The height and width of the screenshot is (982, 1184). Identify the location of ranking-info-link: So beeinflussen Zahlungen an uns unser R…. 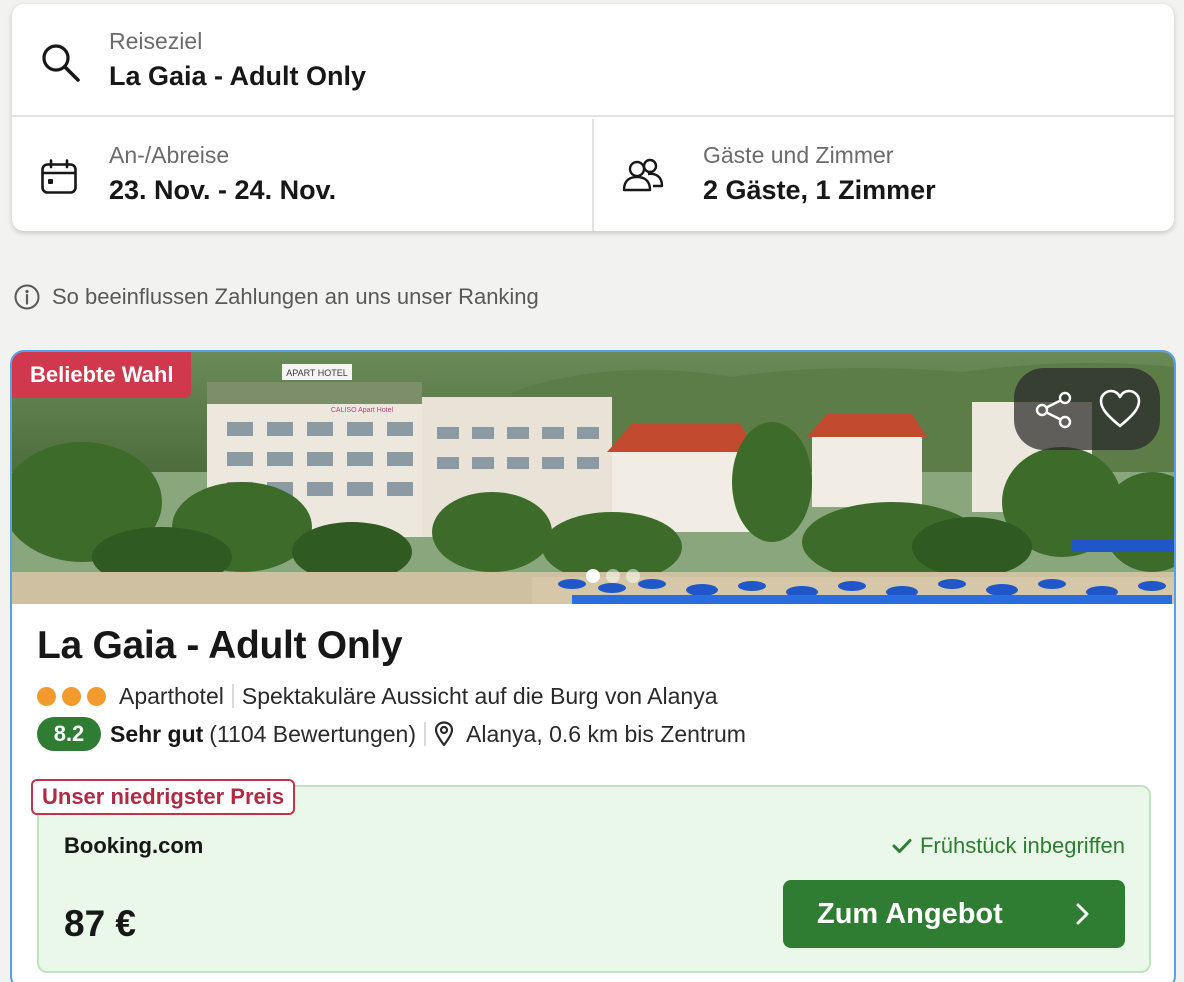
(276, 297).